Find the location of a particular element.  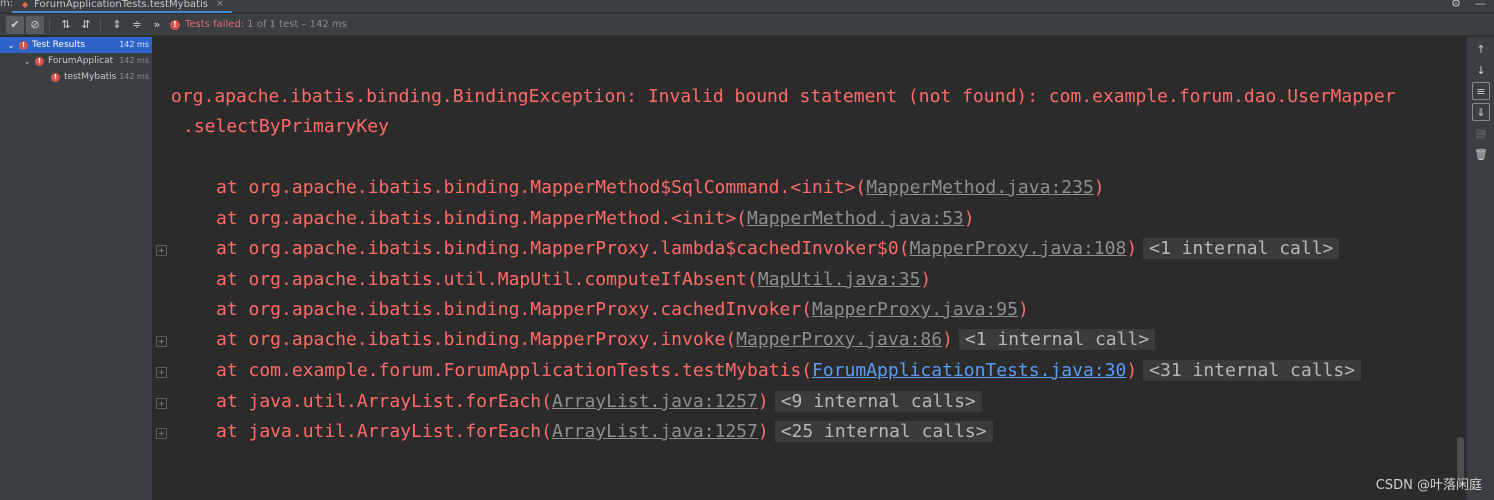

arrow-up-icon: ↑ is located at coordinates (1481, 49).